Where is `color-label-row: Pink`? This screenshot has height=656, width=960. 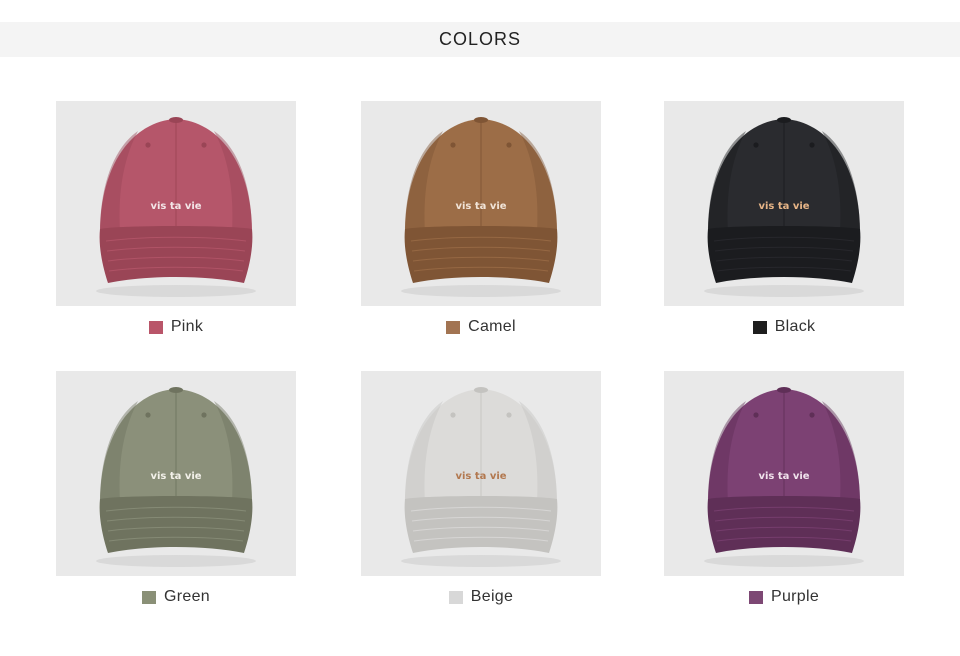 color-label-row: Pink is located at coordinates (176, 327).